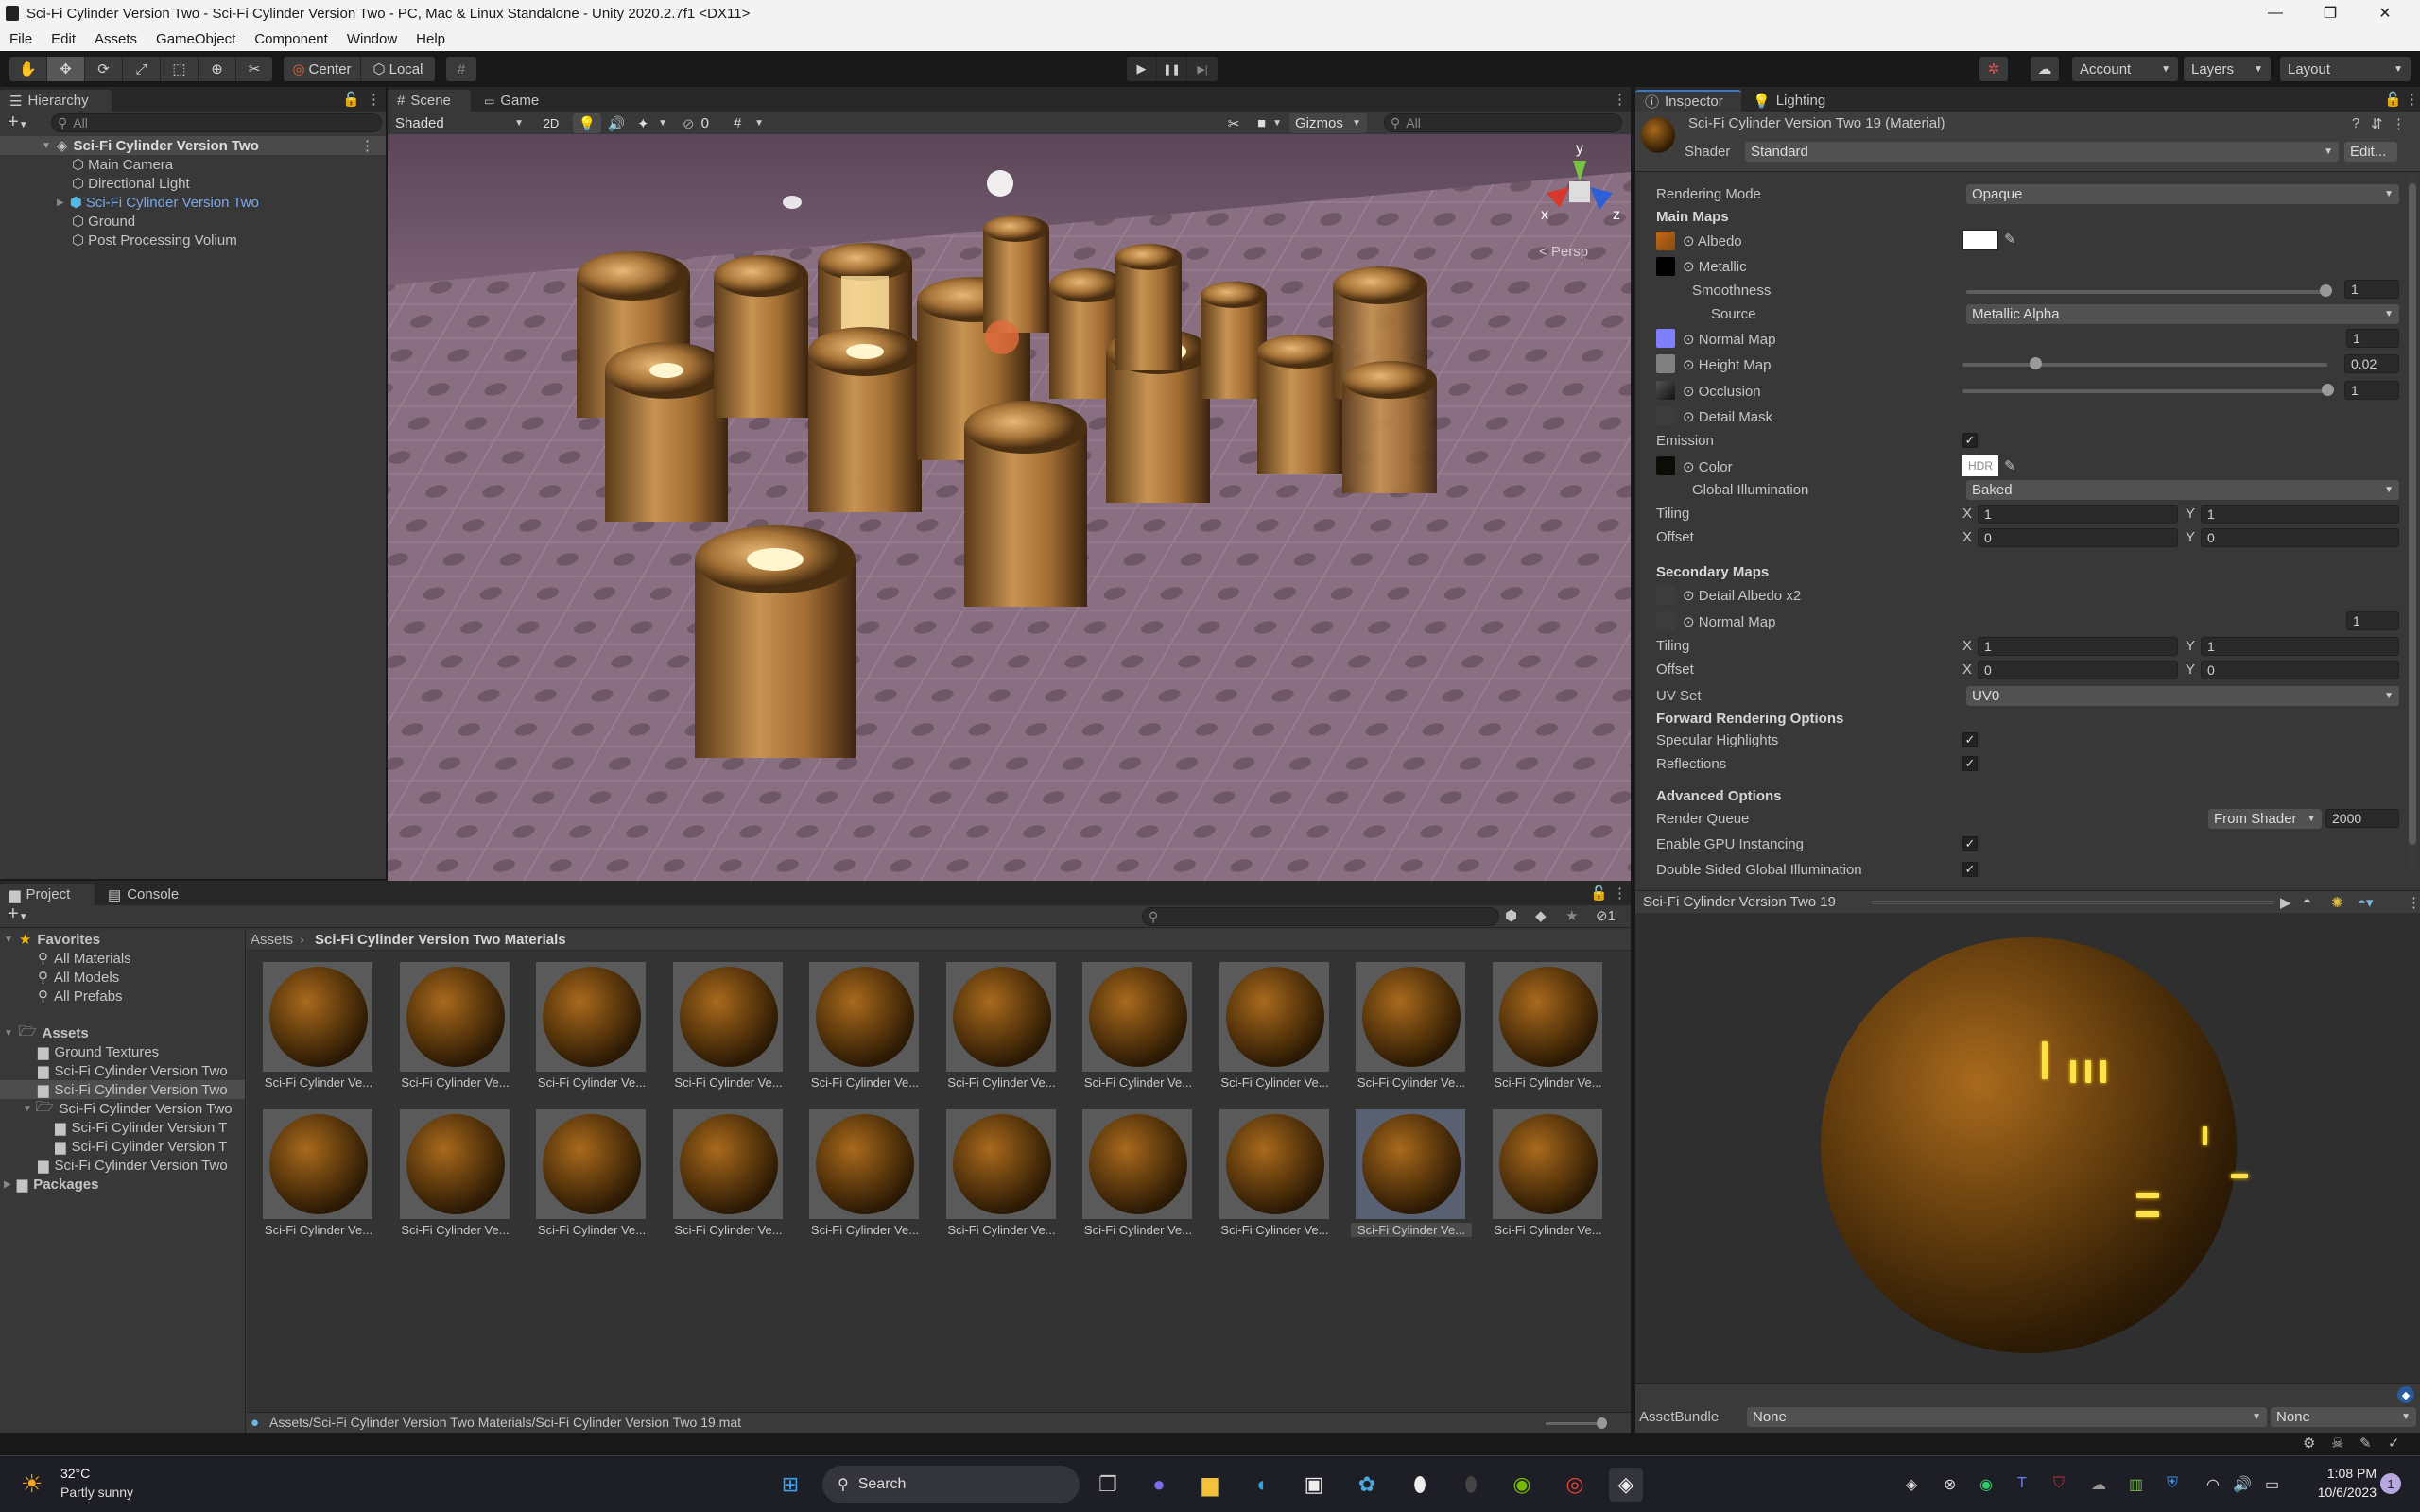 The width and height of the screenshot is (2420, 1512). What do you see at coordinates (2145, 365) in the screenshot?
I see `height-map-slider` at bounding box center [2145, 365].